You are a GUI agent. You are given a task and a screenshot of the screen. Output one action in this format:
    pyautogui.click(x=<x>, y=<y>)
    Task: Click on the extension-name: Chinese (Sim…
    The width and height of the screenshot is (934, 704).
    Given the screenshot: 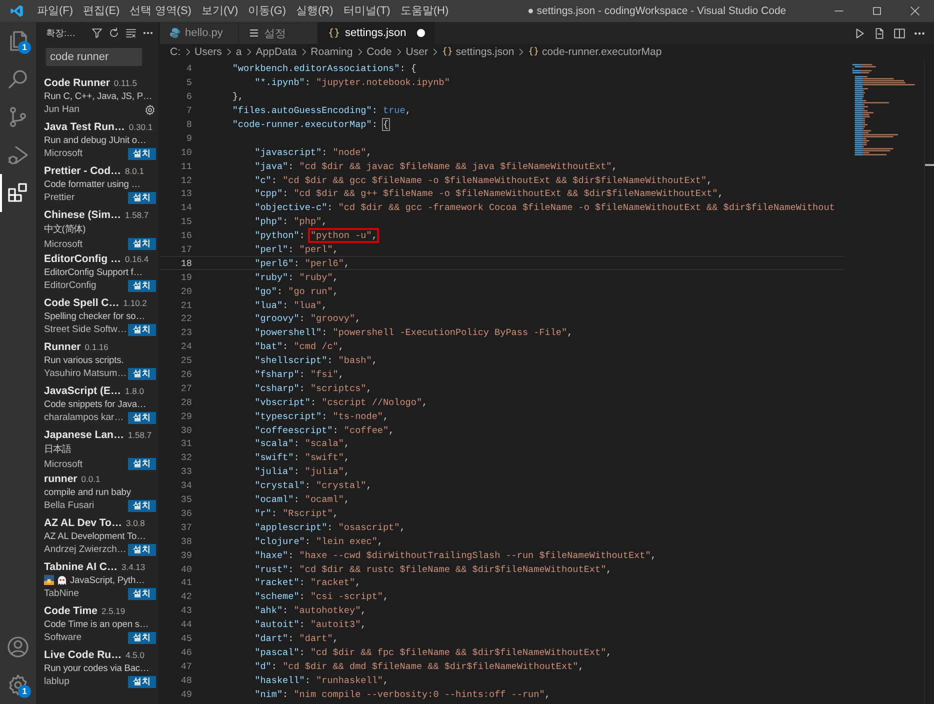 What is the action you would take?
    pyautogui.click(x=83, y=215)
    